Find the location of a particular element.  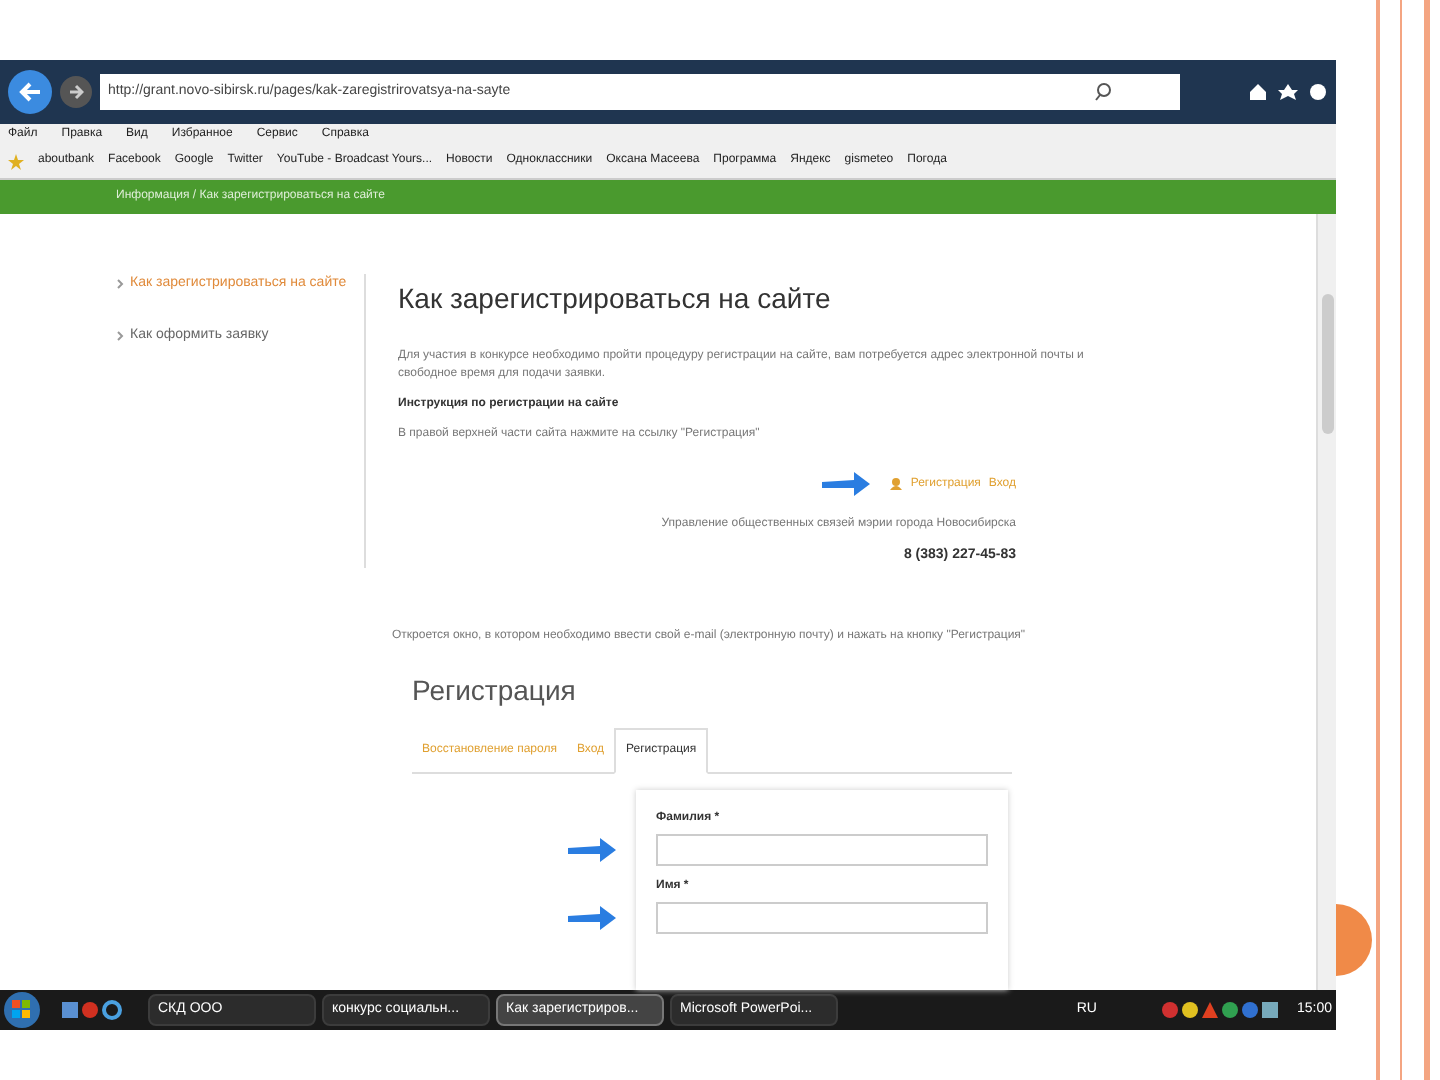

back-arrow-icon is located at coordinates (30, 92).